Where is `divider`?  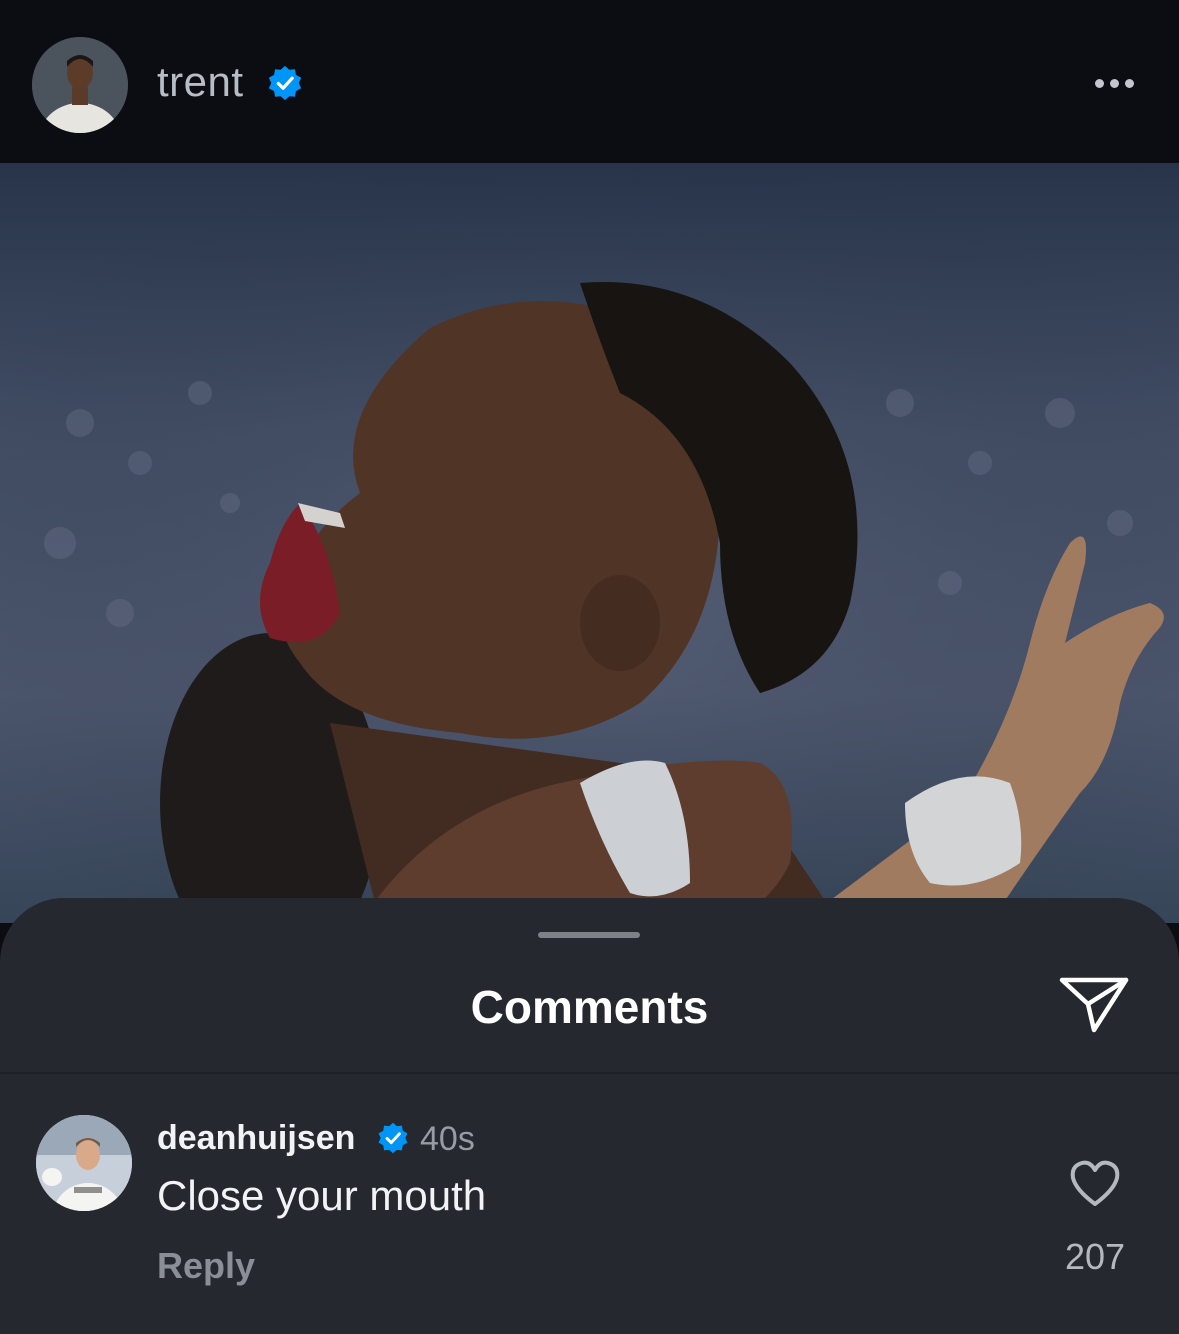 divider is located at coordinates (589, 1073).